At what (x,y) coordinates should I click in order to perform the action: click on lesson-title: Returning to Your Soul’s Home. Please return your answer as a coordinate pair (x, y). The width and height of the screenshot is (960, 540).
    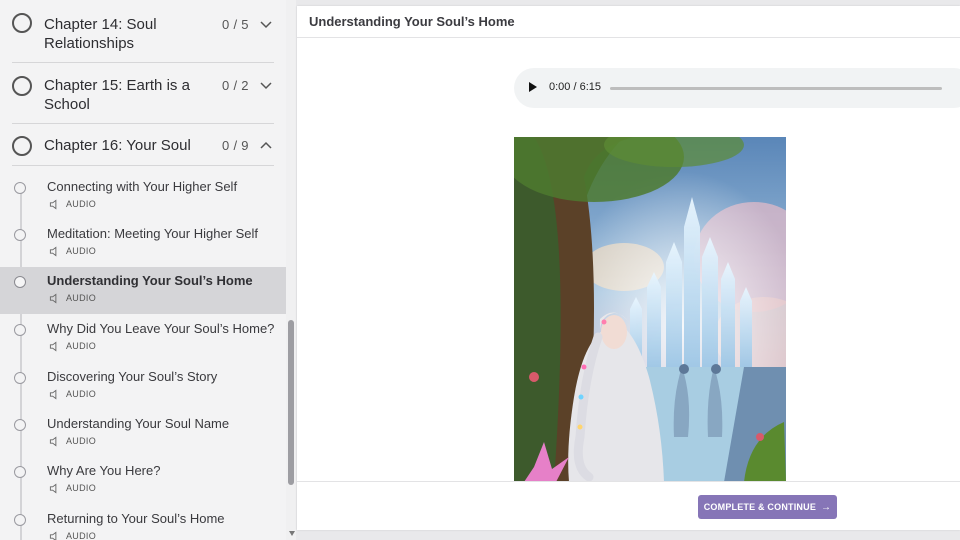
    Looking at the image, I should click on (136, 518).